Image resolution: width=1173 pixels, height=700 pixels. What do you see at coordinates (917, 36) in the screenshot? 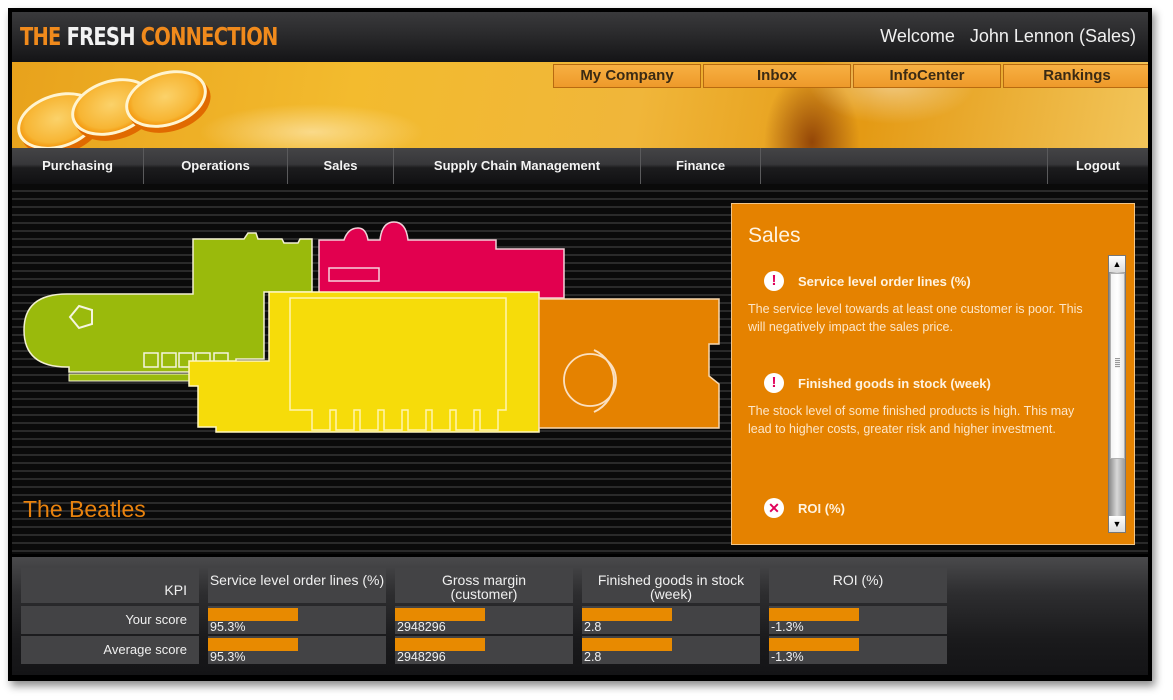
I see `welcome-label: Welcome` at bounding box center [917, 36].